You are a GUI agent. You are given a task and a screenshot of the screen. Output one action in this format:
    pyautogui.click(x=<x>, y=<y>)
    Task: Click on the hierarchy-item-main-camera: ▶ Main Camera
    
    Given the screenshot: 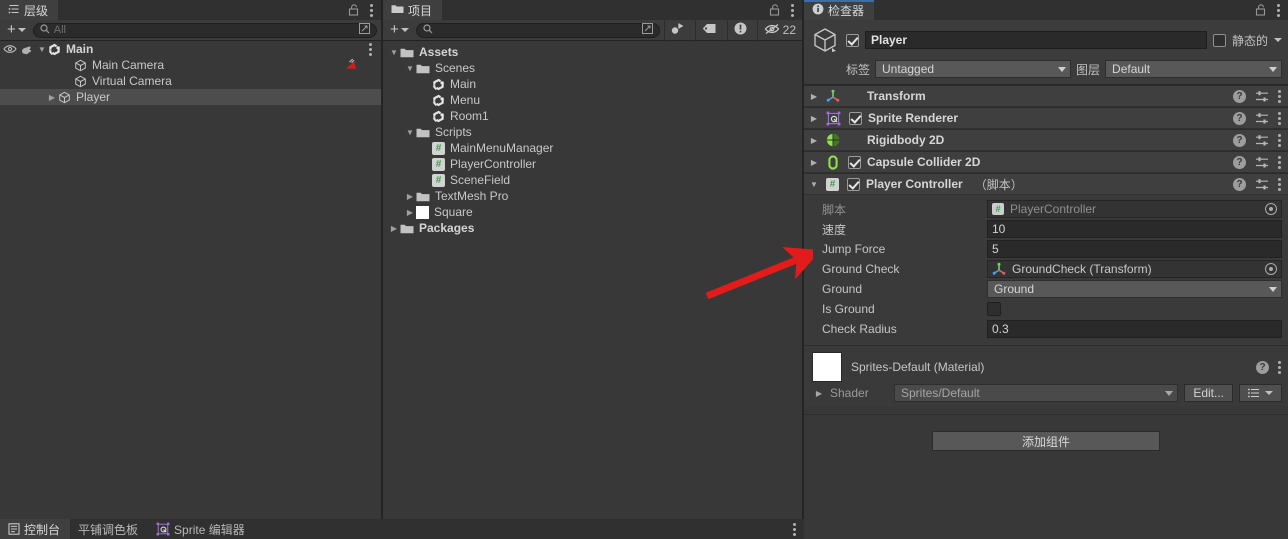 What is the action you would take?
    pyautogui.click(x=190, y=65)
    